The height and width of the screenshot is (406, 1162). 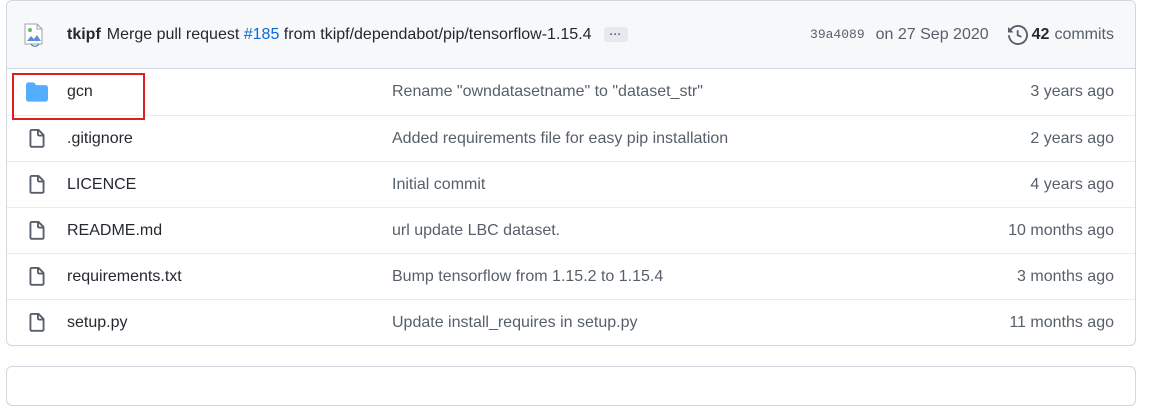 What do you see at coordinates (837, 34) in the screenshot?
I see `commit-sha-link: 39a4089` at bounding box center [837, 34].